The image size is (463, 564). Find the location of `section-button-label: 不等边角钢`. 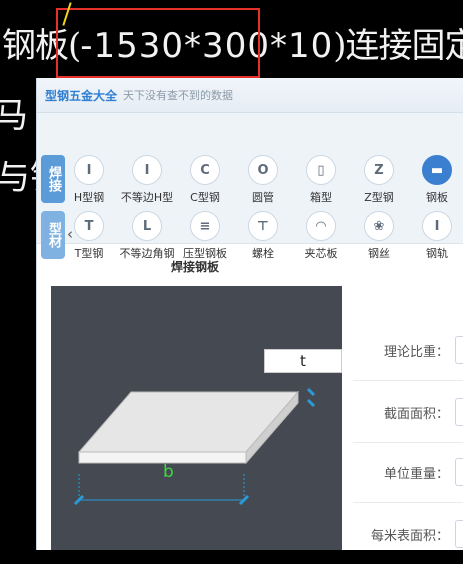

section-button-label: 不等边角钢 is located at coordinates (147, 253).